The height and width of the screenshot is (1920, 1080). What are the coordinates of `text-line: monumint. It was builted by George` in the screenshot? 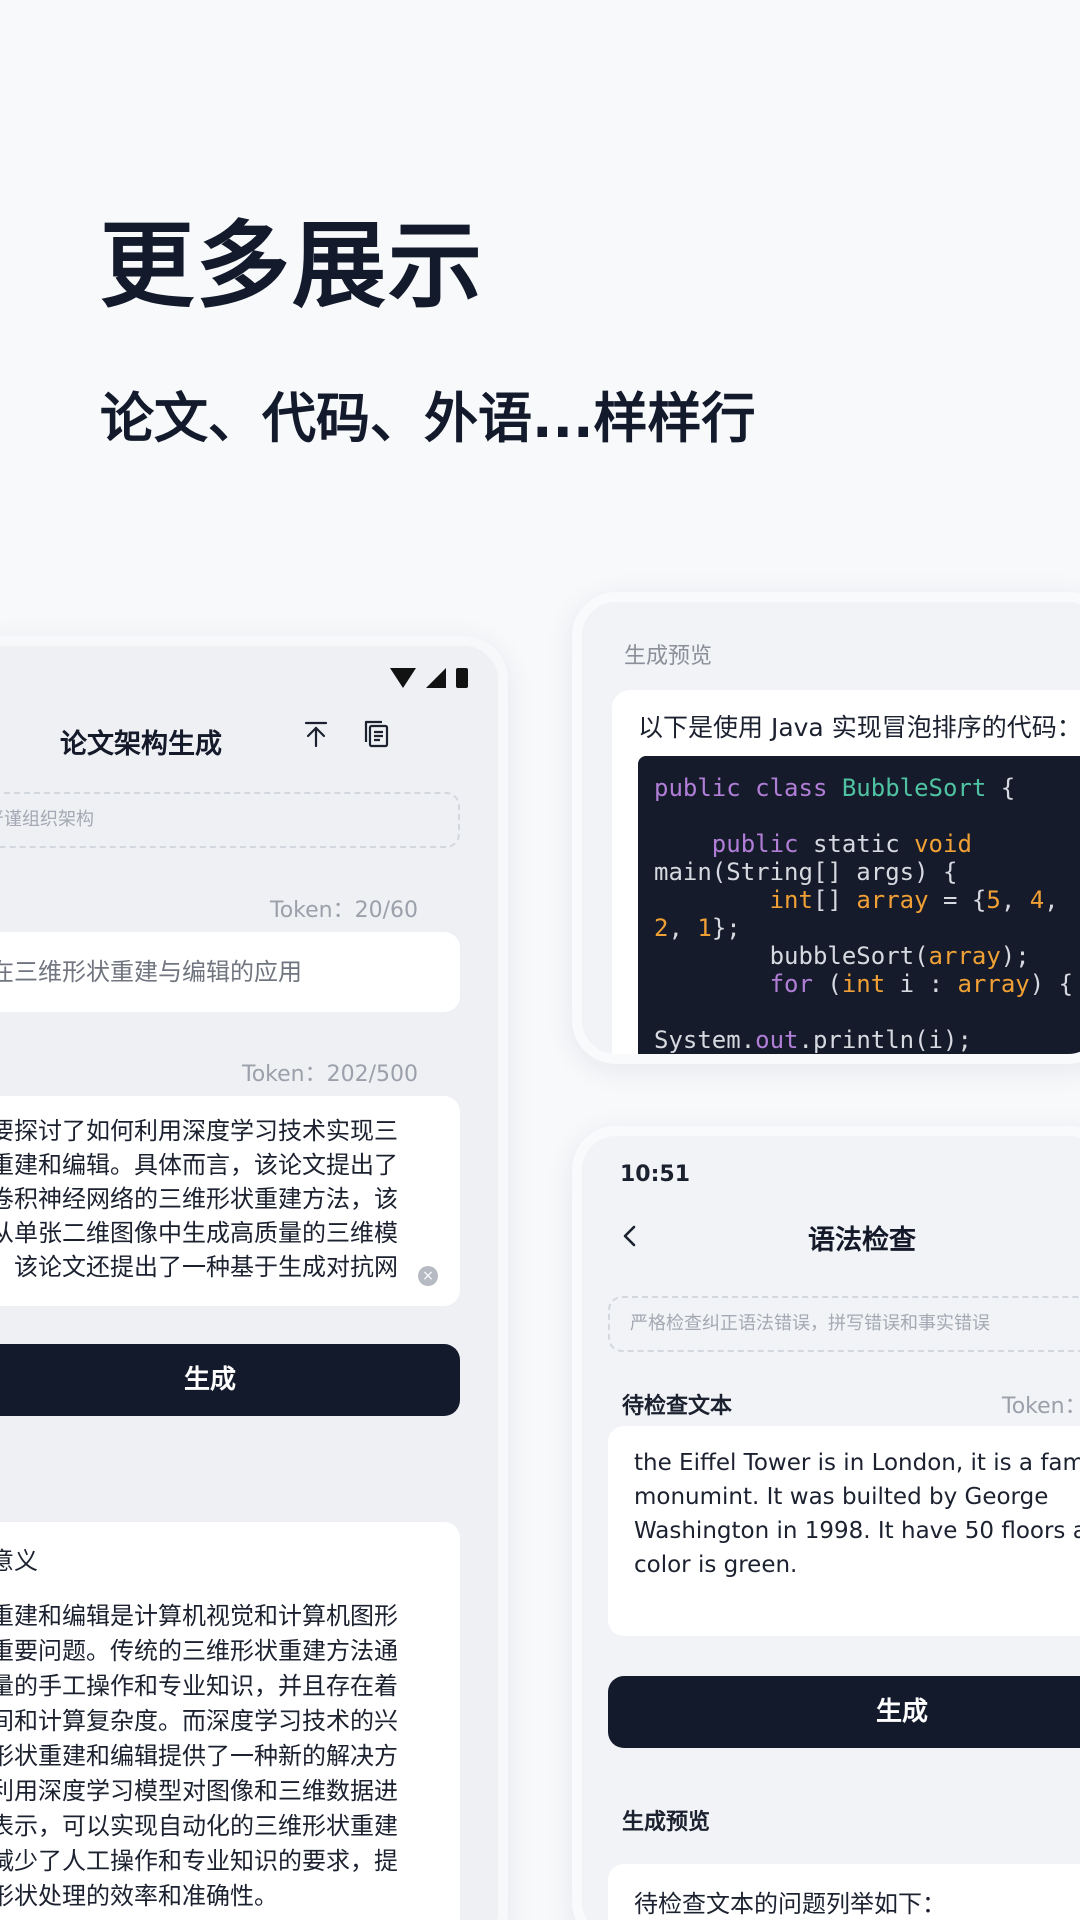 It's located at (841, 1497).